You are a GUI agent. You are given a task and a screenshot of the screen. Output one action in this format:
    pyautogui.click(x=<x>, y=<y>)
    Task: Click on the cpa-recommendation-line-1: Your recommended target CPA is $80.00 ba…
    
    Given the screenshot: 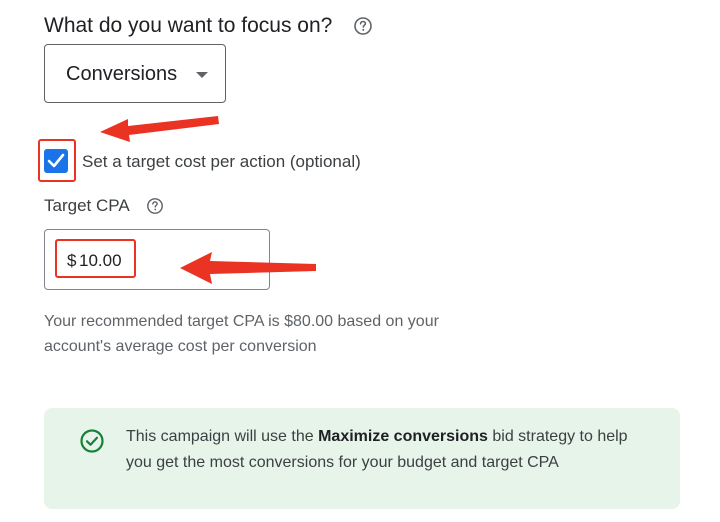 What is the action you would take?
    pyautogui.click(x=241, y=321)
    